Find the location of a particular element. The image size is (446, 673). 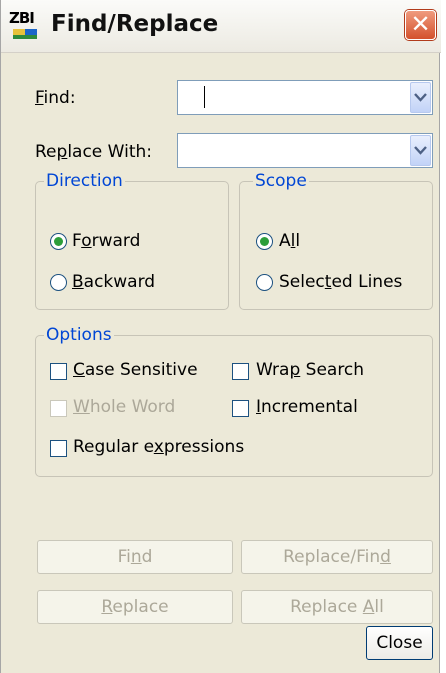

case-sensitive-checkbox is located at coordinates (58, 371).